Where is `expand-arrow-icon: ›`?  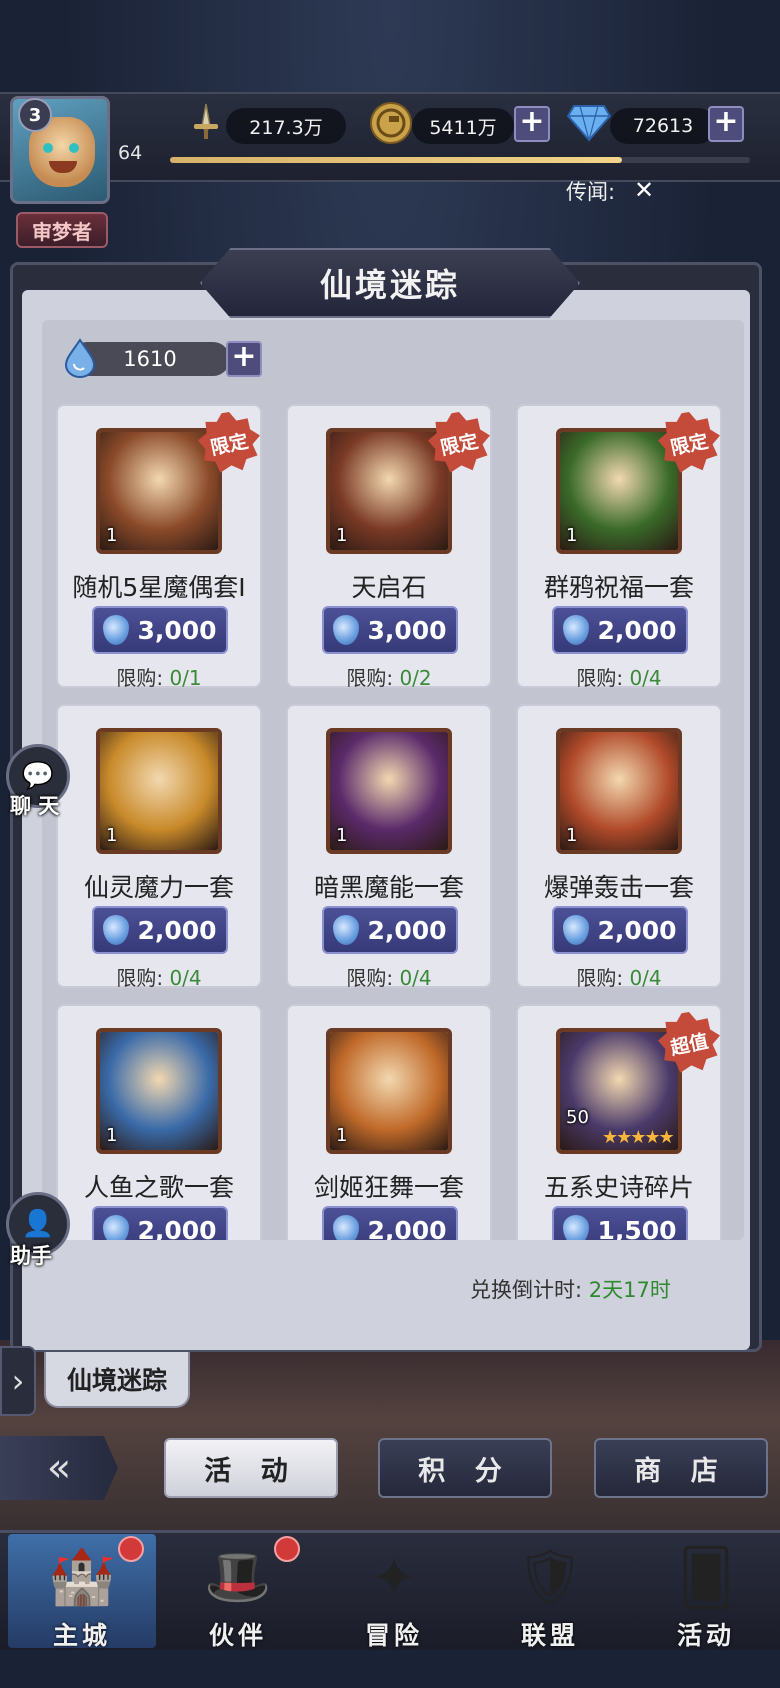
expand-arrow-icon: › is located at coordinates (18, 1381).